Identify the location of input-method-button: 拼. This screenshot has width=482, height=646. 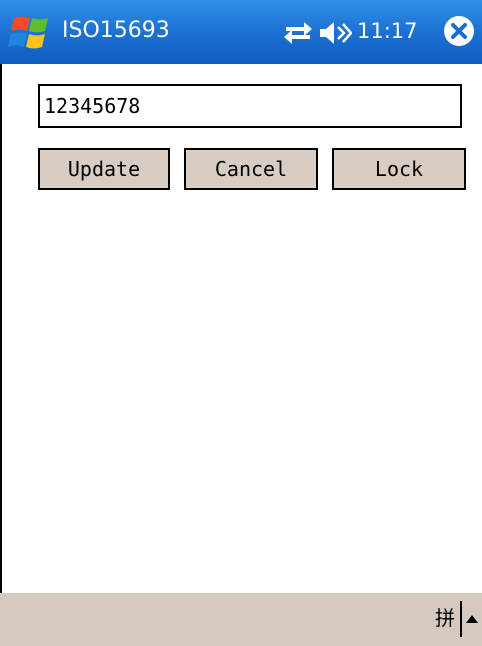
(445, 618).